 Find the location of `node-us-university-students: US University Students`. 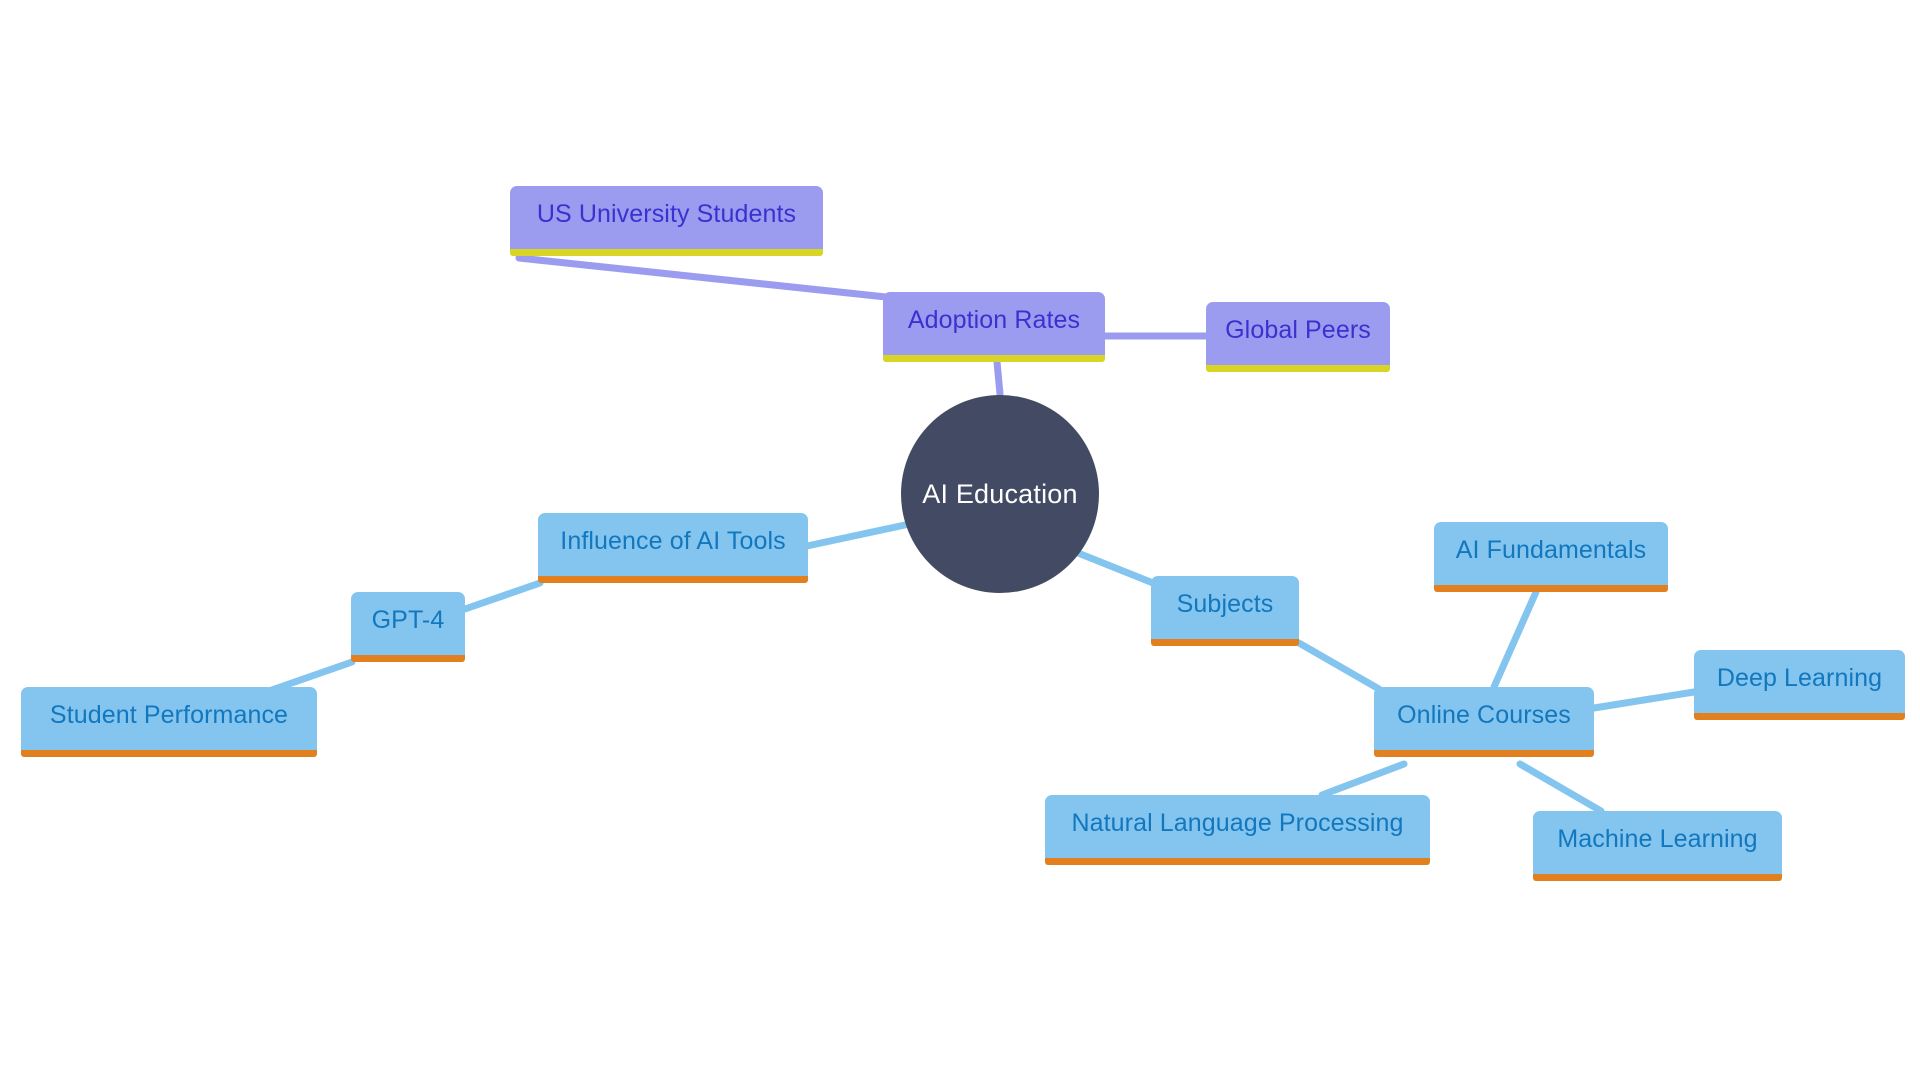

node-us-university-students: US University Students is located at coordinates (666, 221).